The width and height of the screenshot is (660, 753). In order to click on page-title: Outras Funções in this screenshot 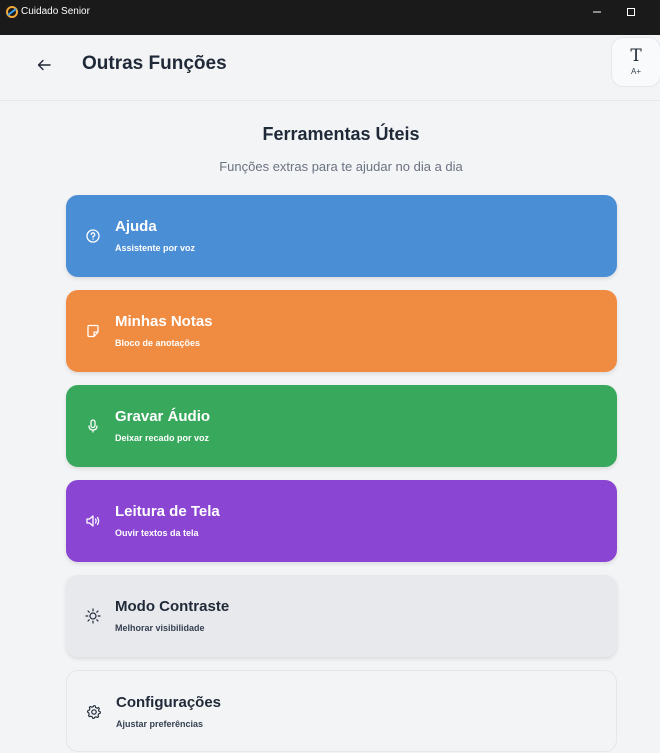, I will do `click(154, 63)`.